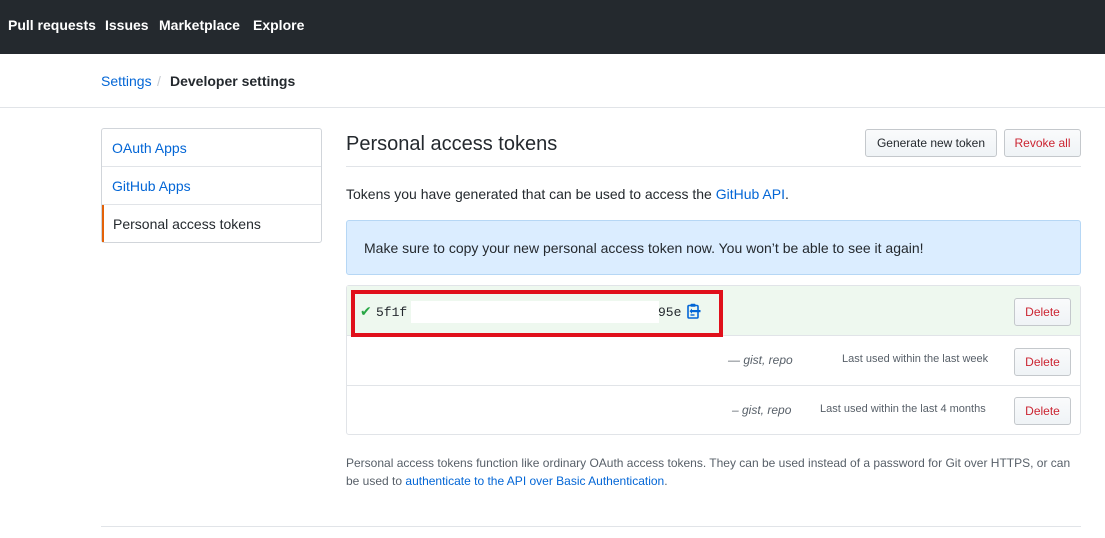 Image resolution: width=1105 pixels, height=538 pixels. What do you see at coordinates (915, 359) in the screenshot?
I see `token-last-used: Last used within the last week` at bounding box center [915, 359].